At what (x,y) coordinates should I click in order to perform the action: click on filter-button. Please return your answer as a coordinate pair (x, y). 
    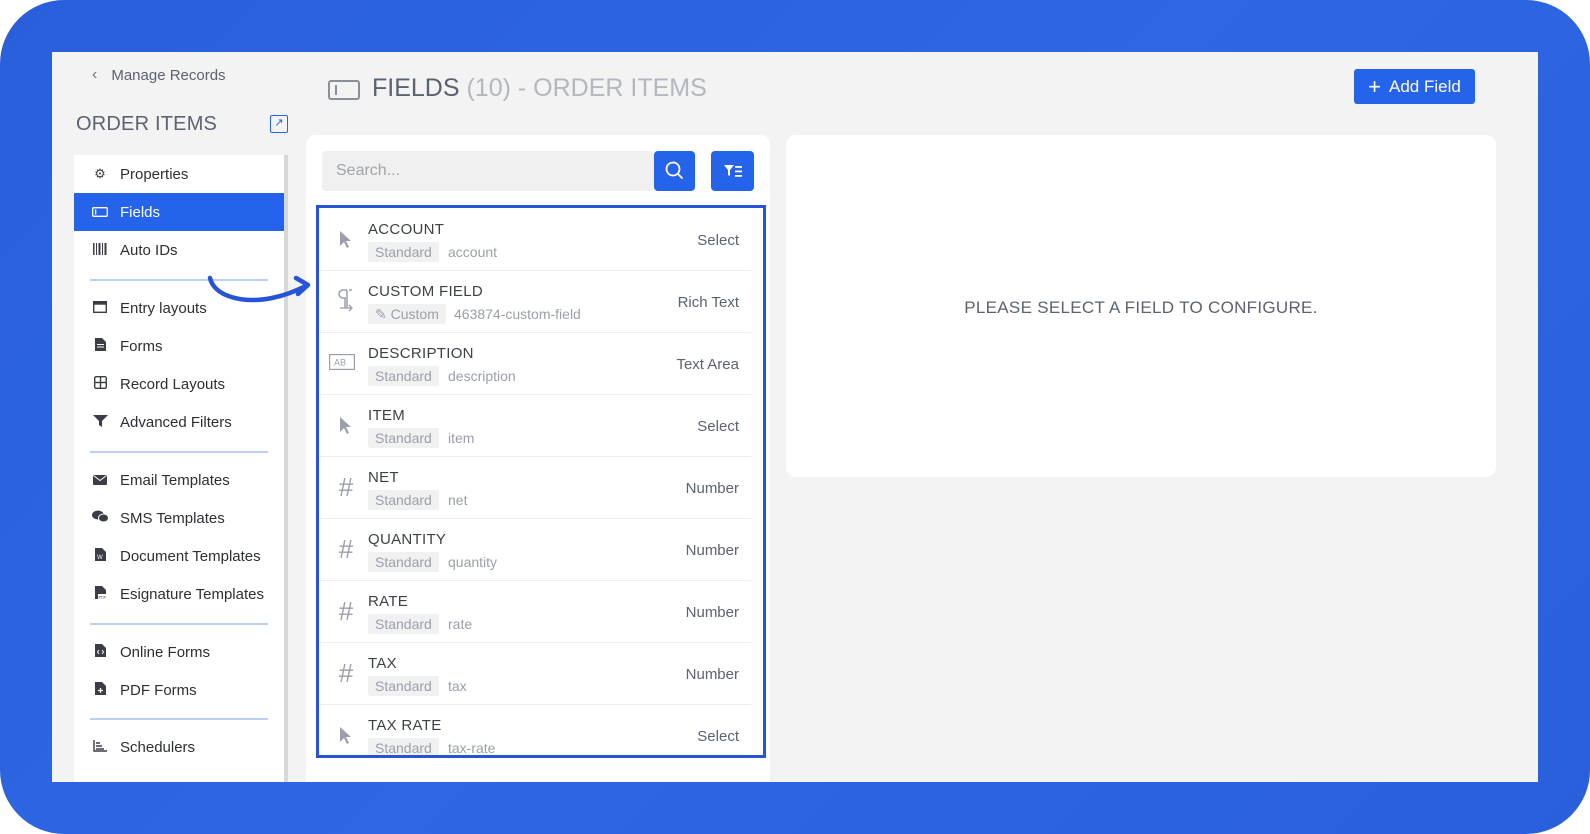
    Looking at the image, I should click on (732, 171).